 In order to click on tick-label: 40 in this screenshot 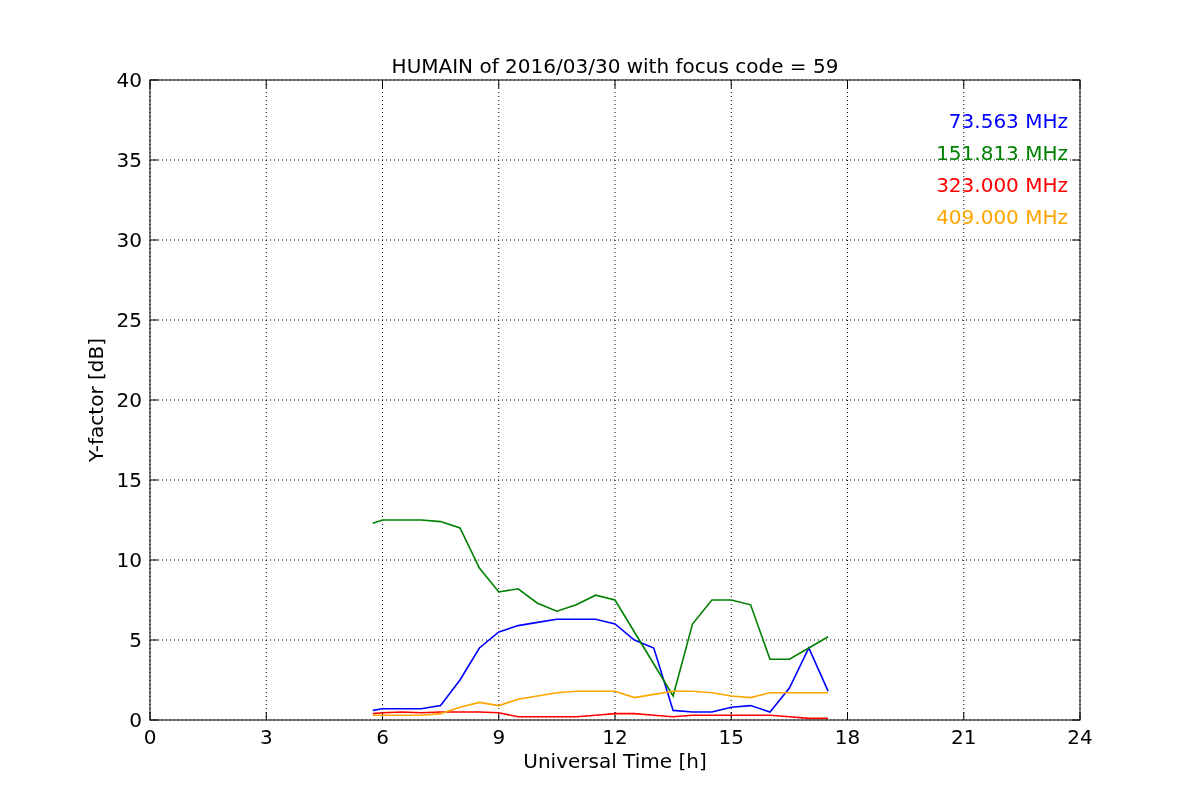, I will do `click(129, 80)`.